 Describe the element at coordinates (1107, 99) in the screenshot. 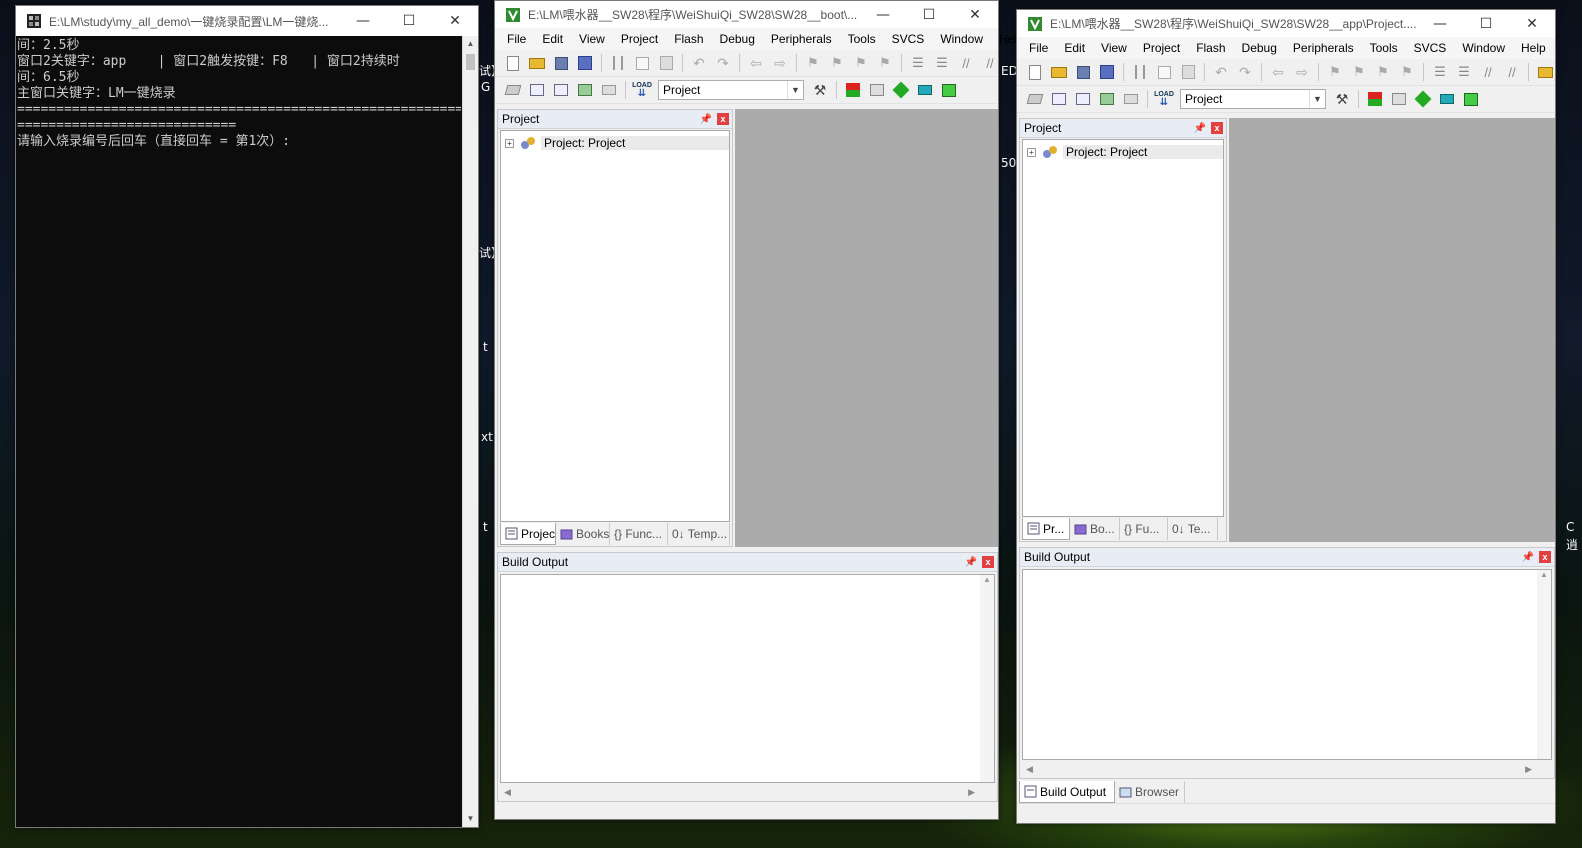

I see `batch-build-icon` at that location.